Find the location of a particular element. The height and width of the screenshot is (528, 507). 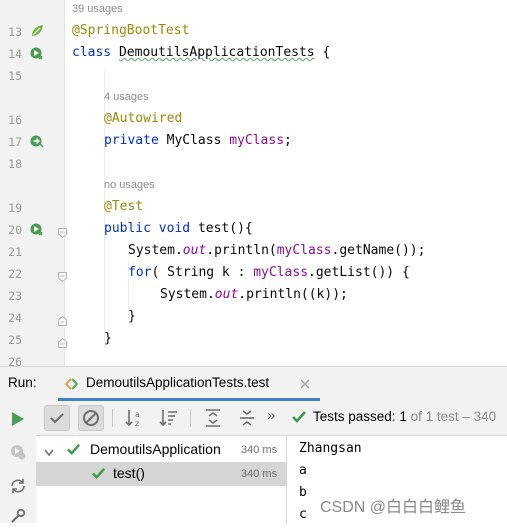

run-side-toolbar is located at coordinates (18, 462).